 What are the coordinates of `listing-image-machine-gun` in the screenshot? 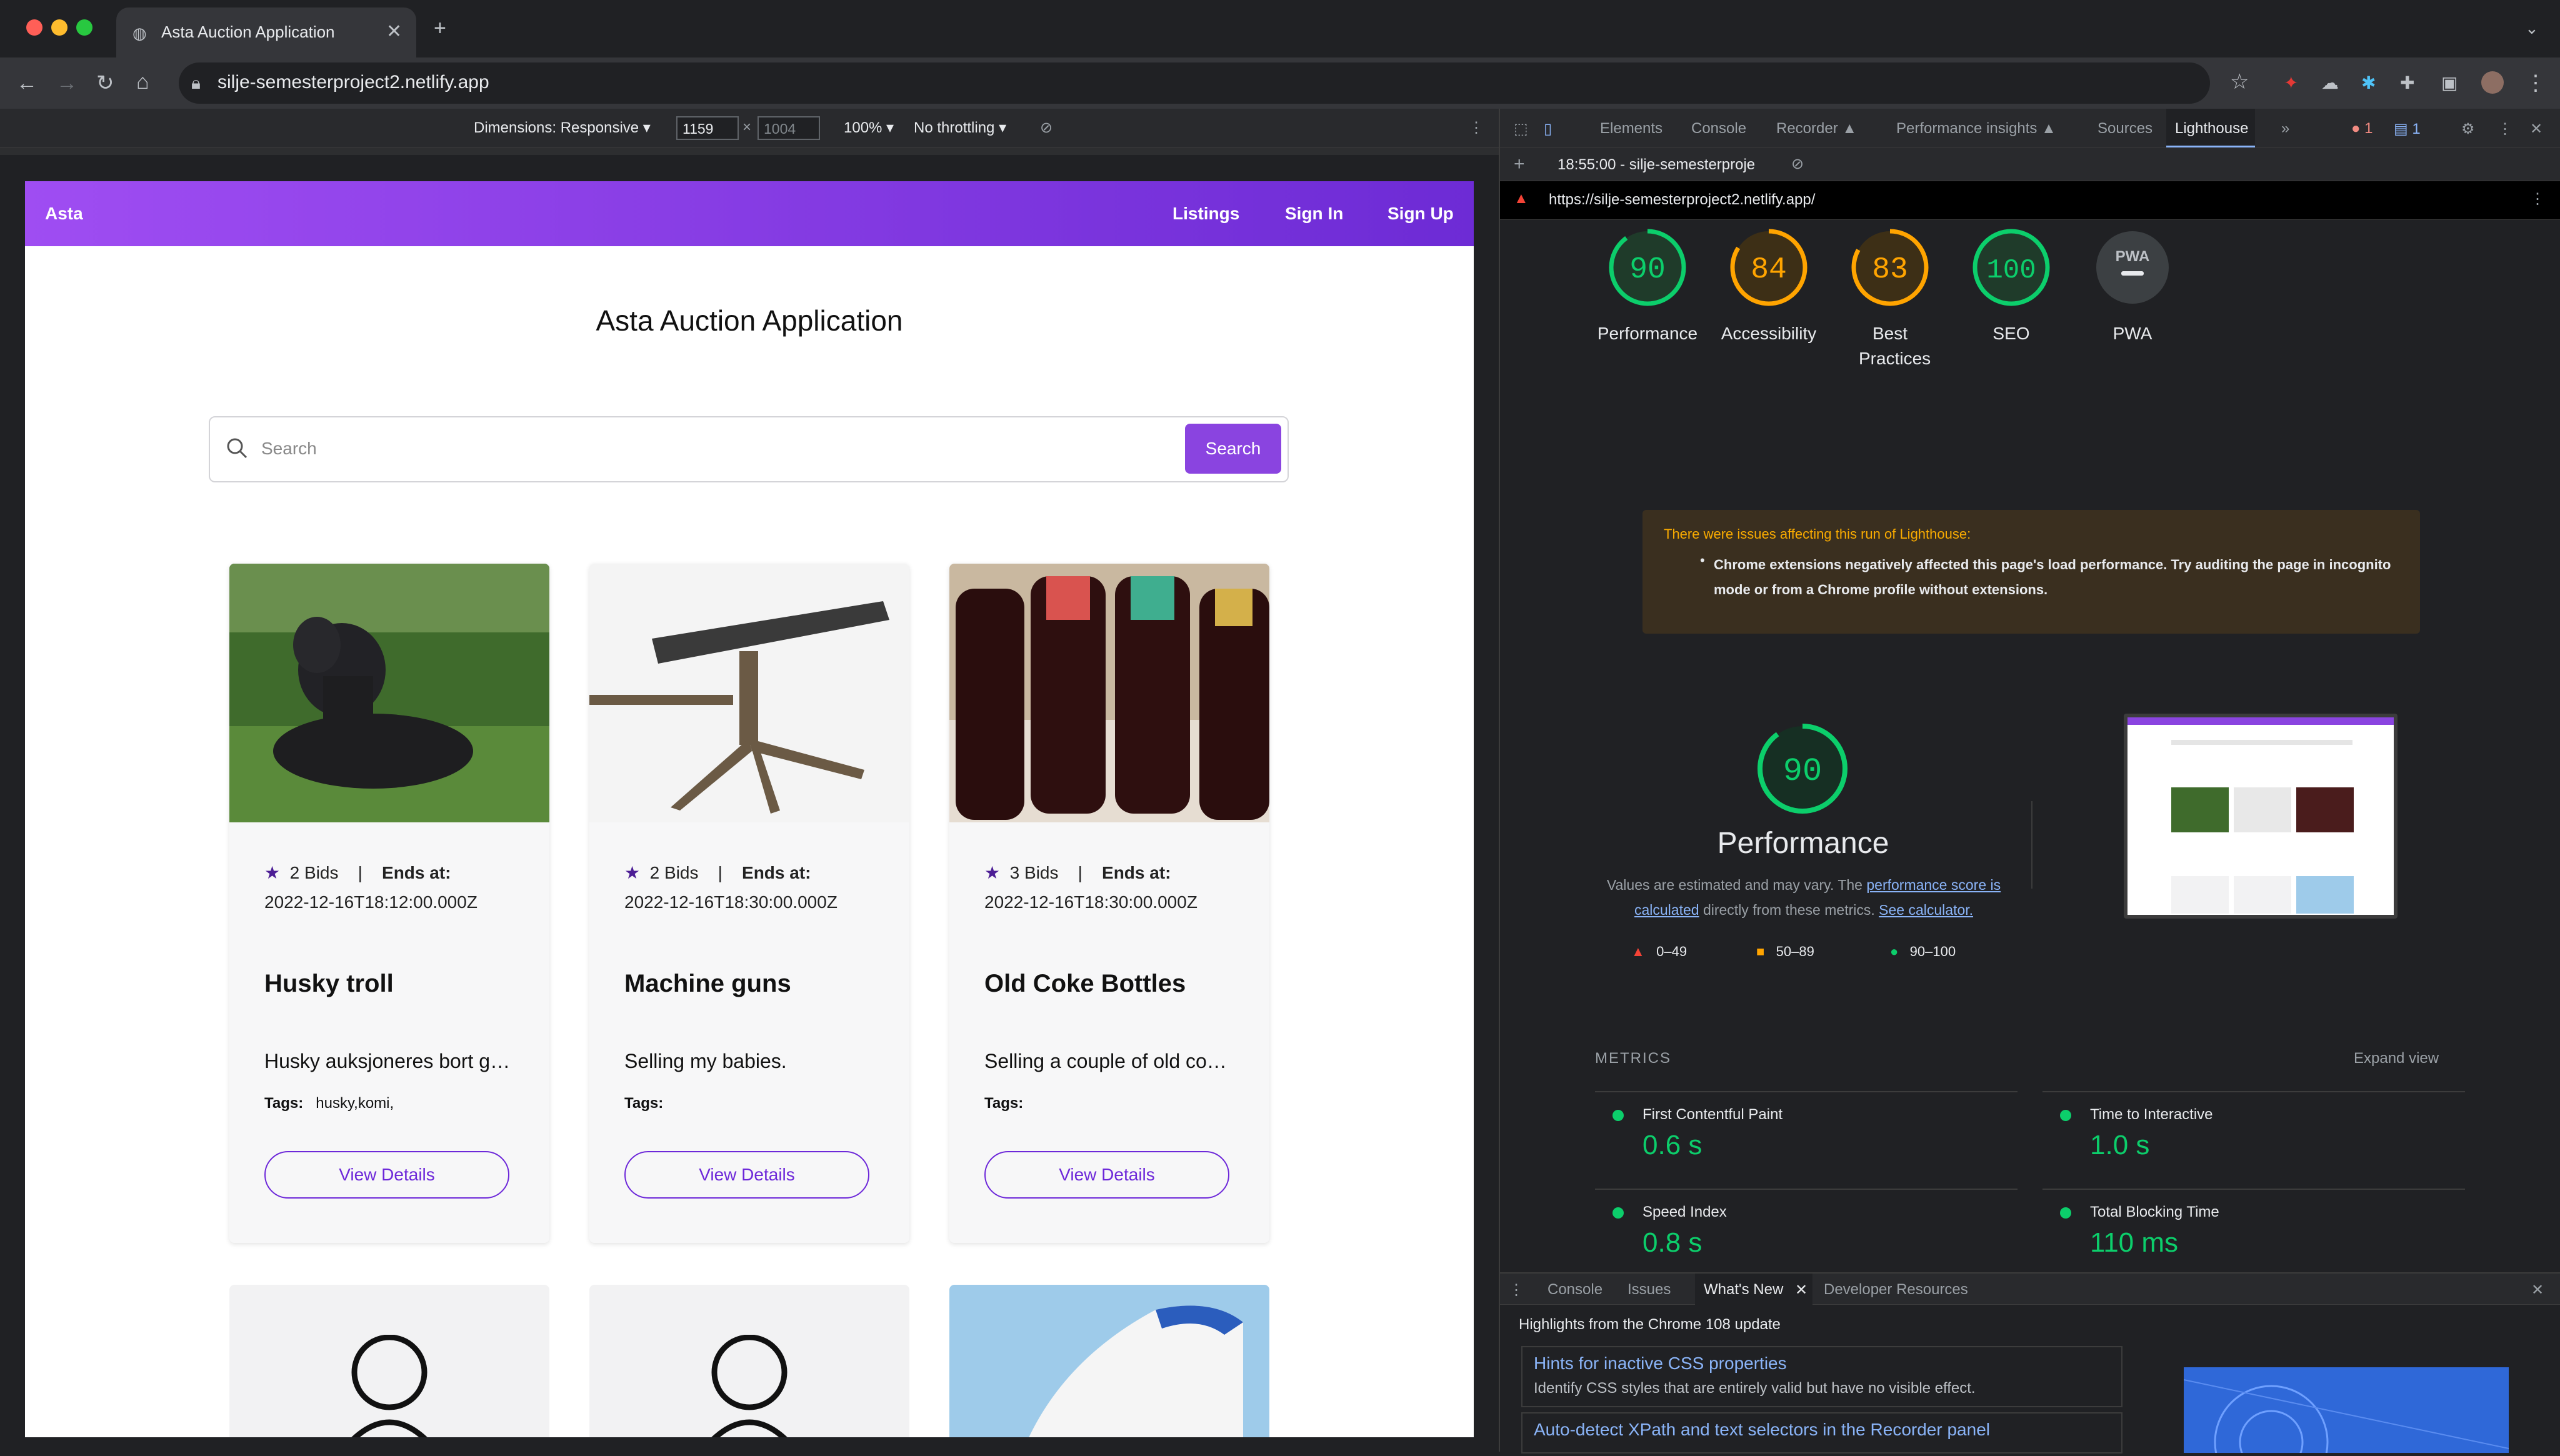 It's located at (749, 693).